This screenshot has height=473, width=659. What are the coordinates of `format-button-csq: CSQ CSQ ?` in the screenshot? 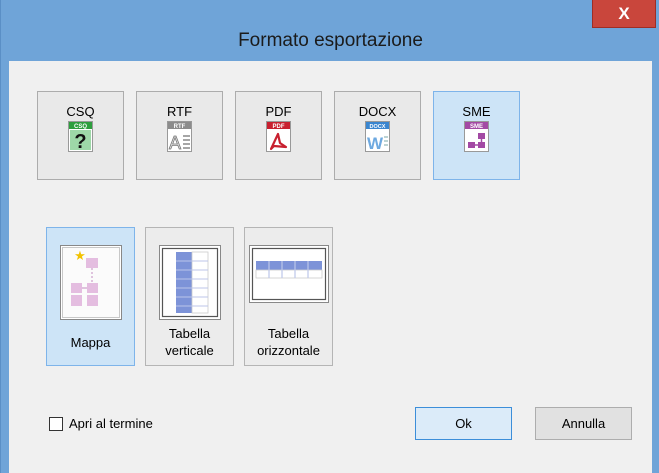 It's located at (80, 135).